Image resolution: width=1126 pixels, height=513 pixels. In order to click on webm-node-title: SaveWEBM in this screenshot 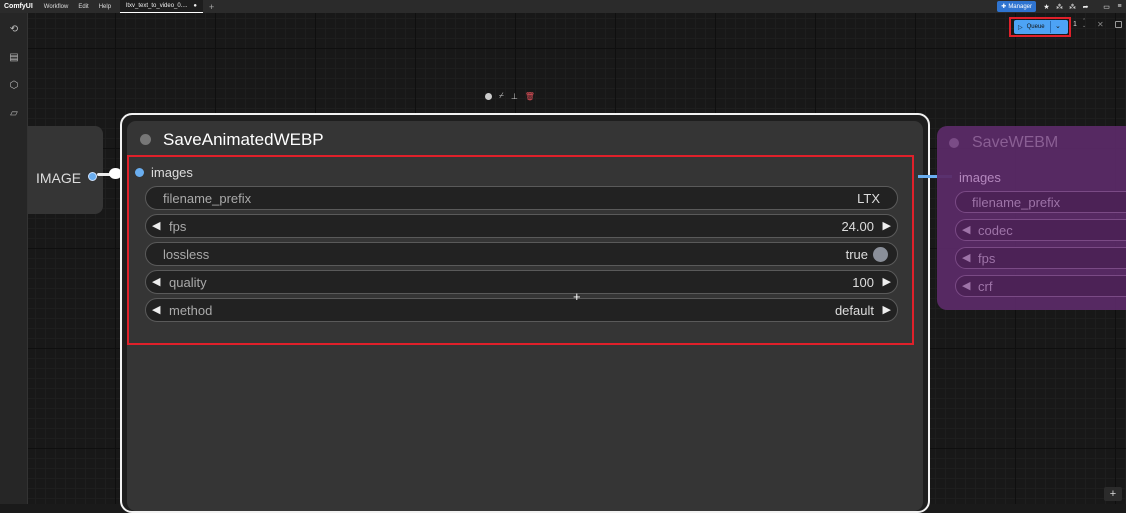, I will do `click(1015, 143)`.